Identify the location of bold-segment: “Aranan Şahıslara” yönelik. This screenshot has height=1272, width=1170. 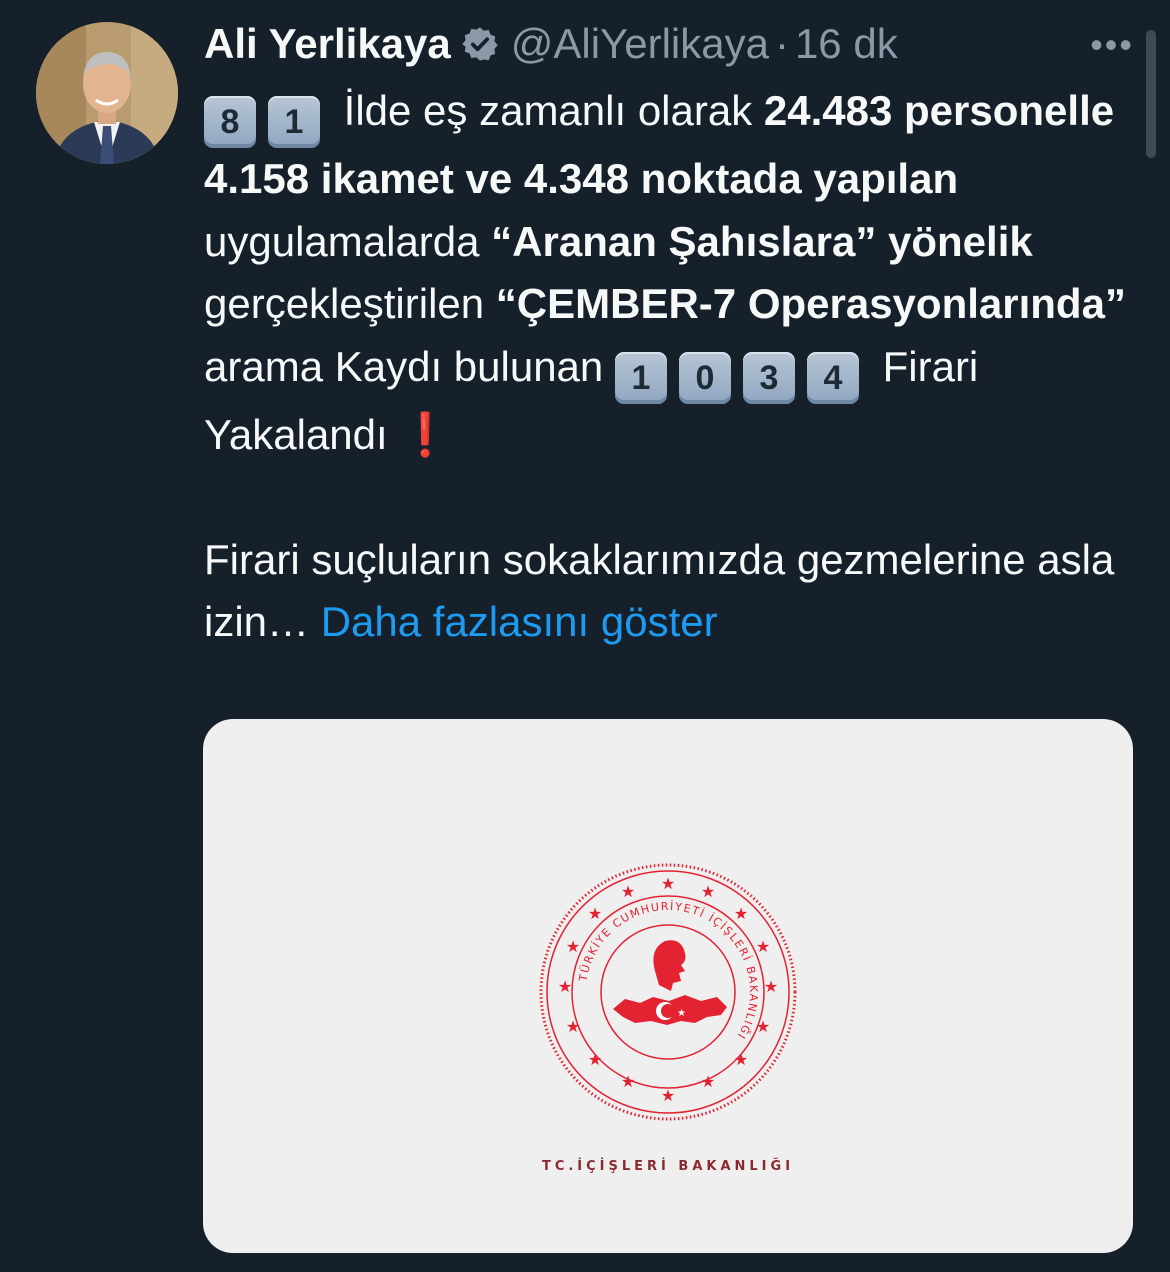
(762, 241).